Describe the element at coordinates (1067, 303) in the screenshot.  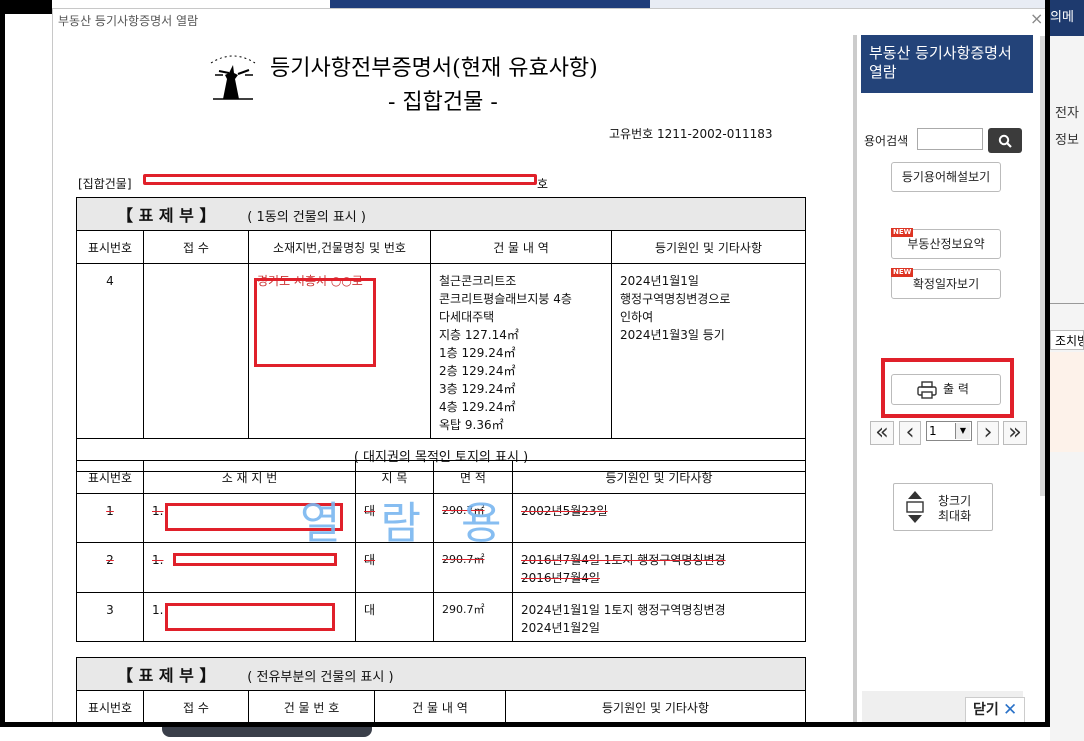
I see `background-divider` at that location.